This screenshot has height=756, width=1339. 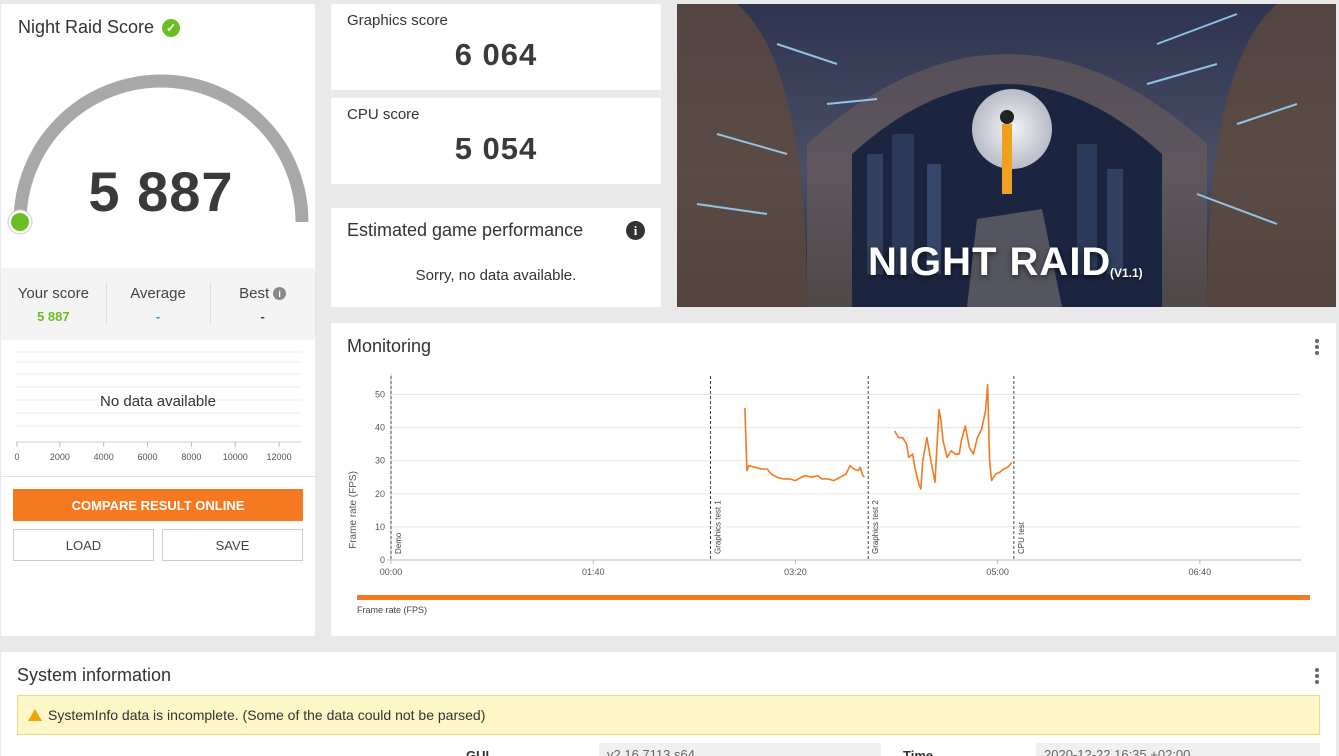 What do you see at coordinates (16, 457) in the screenshot?
I see `distribution-tick-label: 0` at bounding box center [16, 457].